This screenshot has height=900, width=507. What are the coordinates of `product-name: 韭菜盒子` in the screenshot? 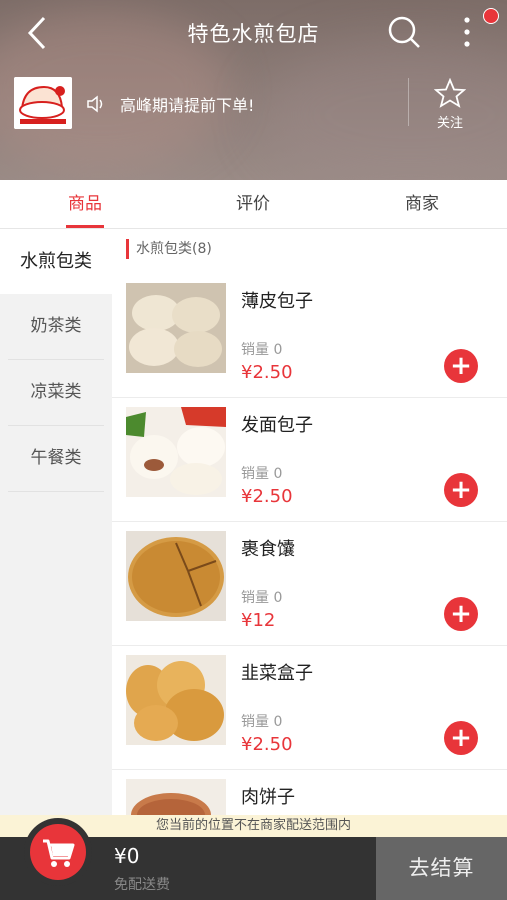 It's located at (277, 673).